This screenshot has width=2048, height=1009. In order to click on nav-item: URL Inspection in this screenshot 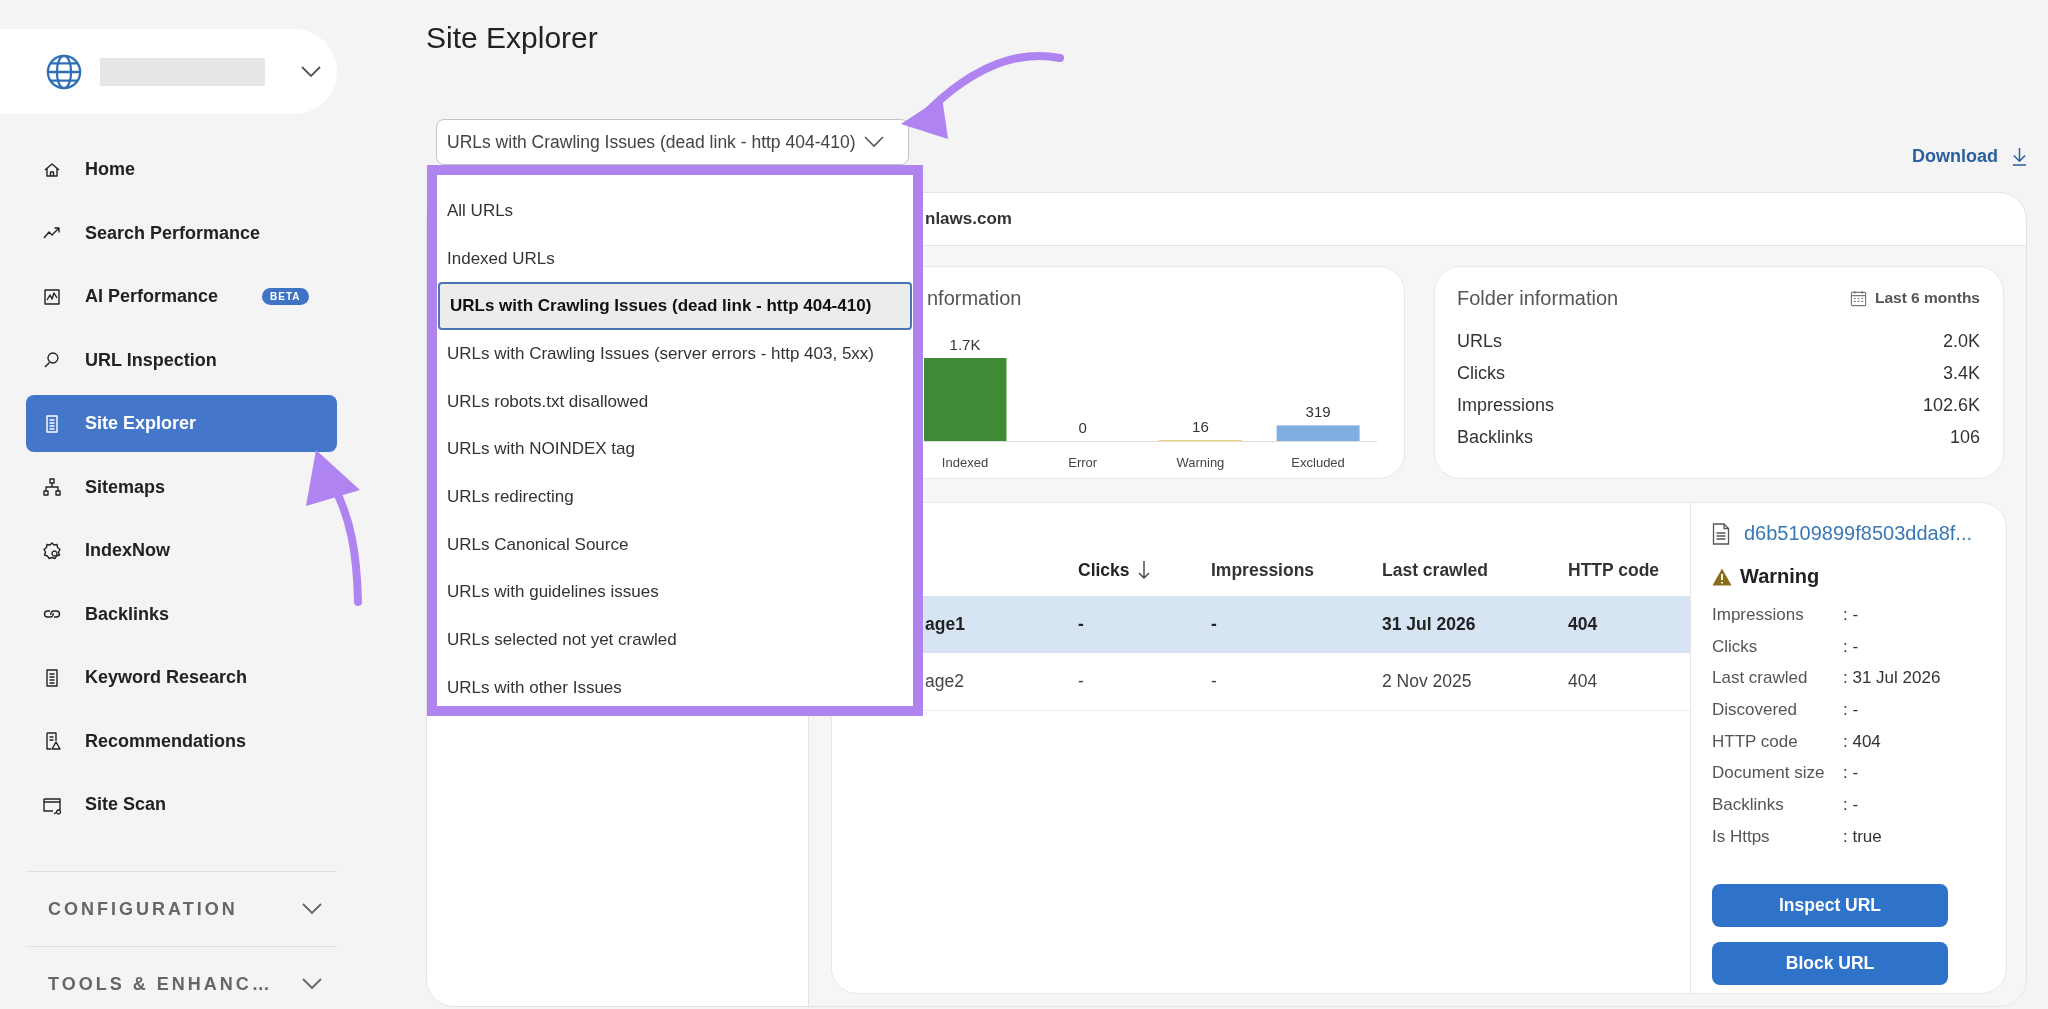, I will do `click(129, 360)`.